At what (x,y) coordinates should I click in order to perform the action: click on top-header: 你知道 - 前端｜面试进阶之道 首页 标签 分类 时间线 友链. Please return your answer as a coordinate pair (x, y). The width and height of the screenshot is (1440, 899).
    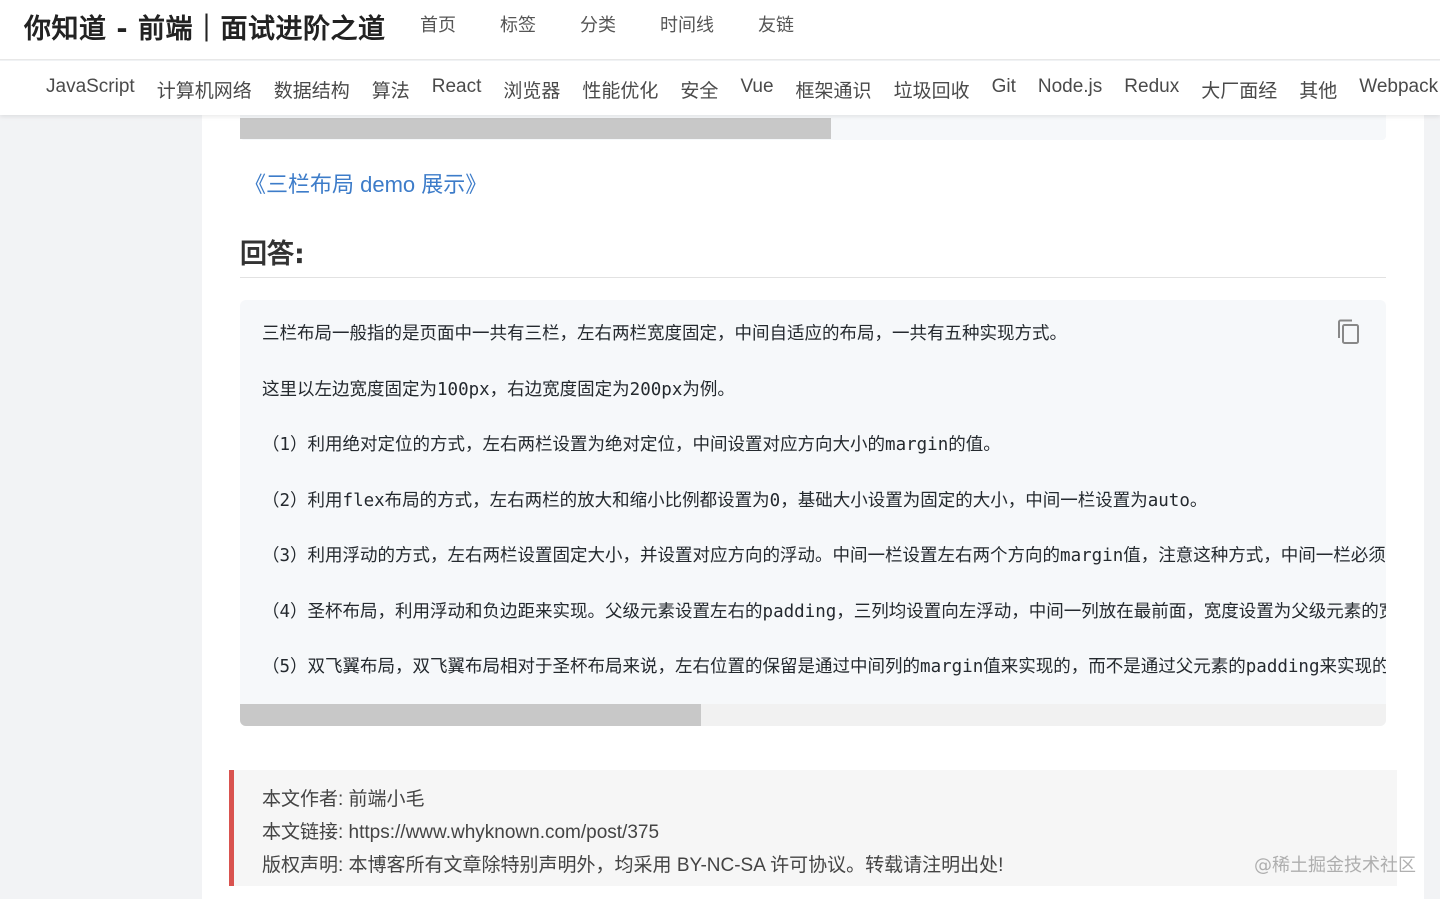
    Looking at the image, I should click on (720, 30).